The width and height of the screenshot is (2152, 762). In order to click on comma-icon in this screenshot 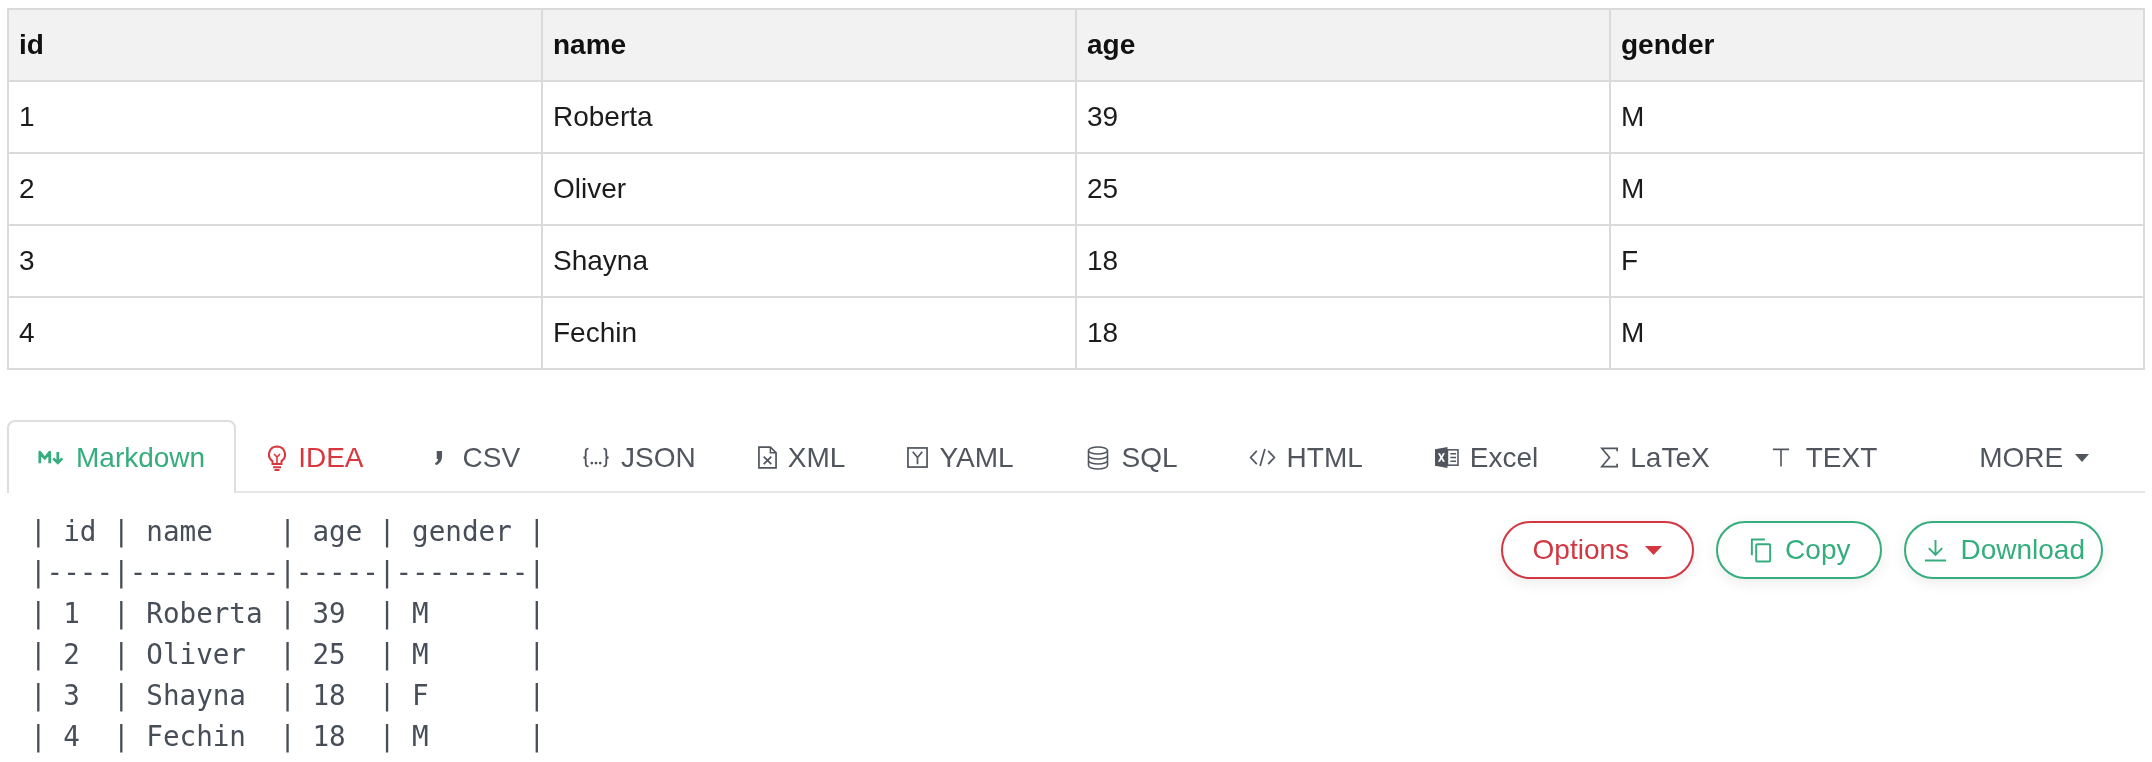, I will do `click(438, 457)`.